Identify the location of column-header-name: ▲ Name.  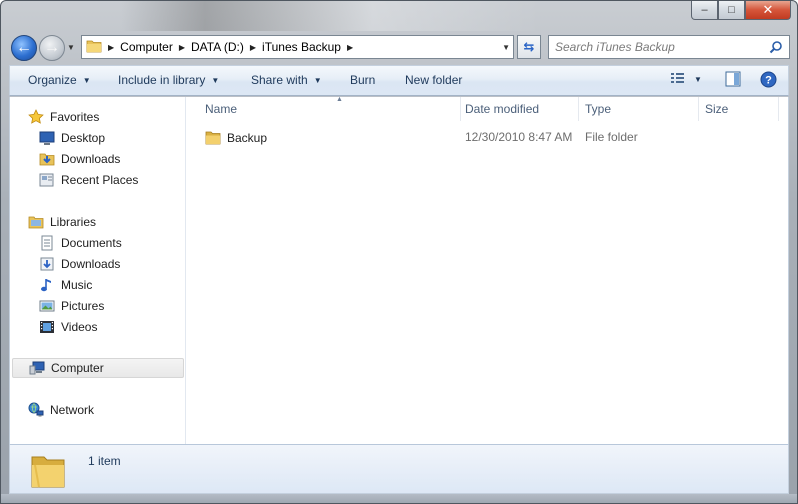
(330, 108).